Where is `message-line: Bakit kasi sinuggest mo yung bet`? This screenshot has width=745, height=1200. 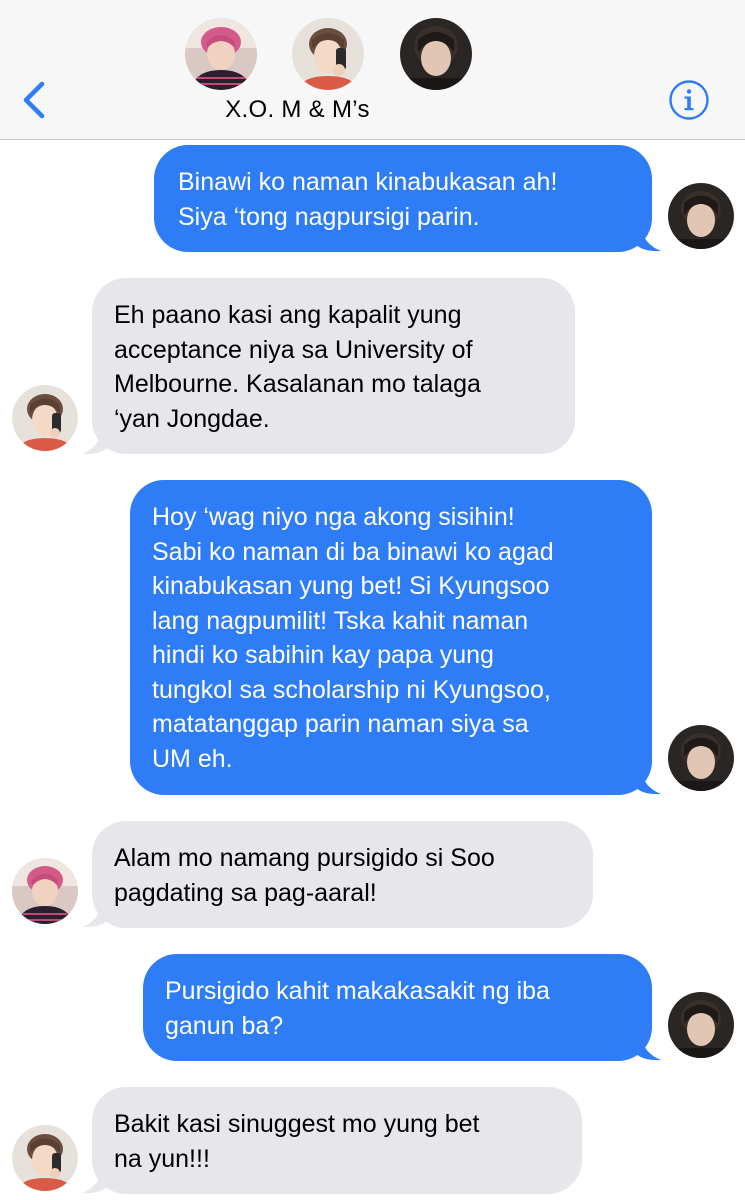
message-line: Bakit kasi sinuggest mo yung bet is located at coordinates (297, 1124).